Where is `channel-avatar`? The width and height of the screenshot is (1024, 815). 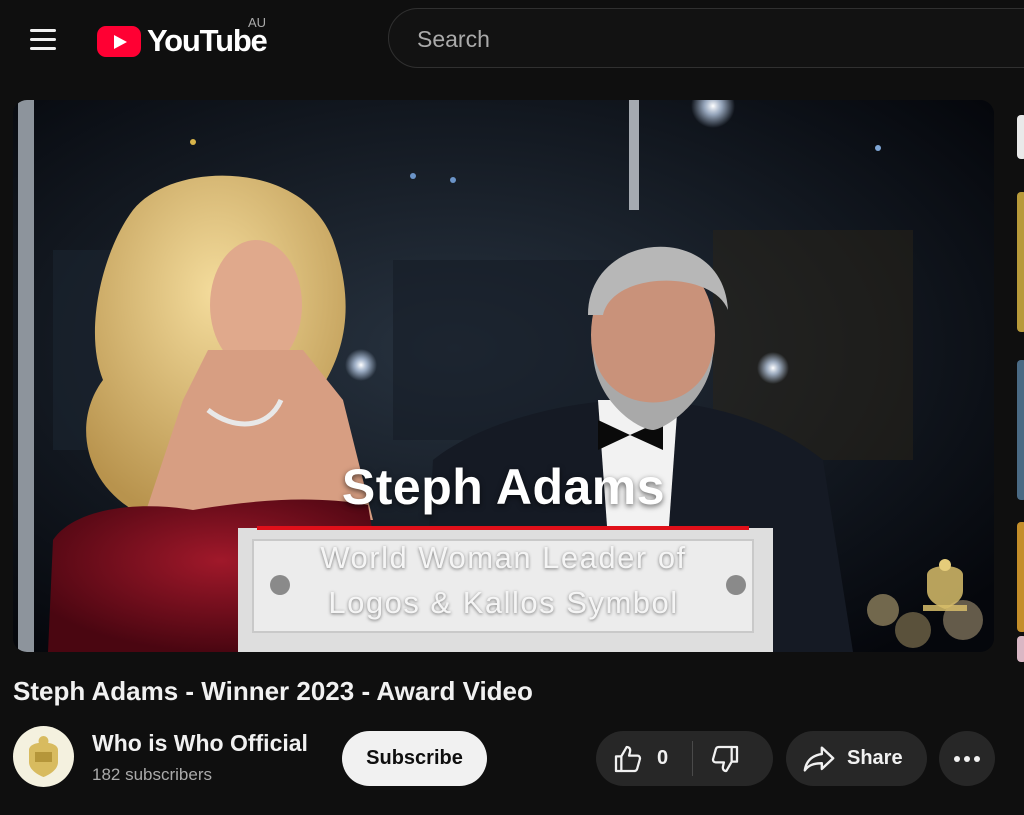 channel-avatar is located at coordinates (43, 756).